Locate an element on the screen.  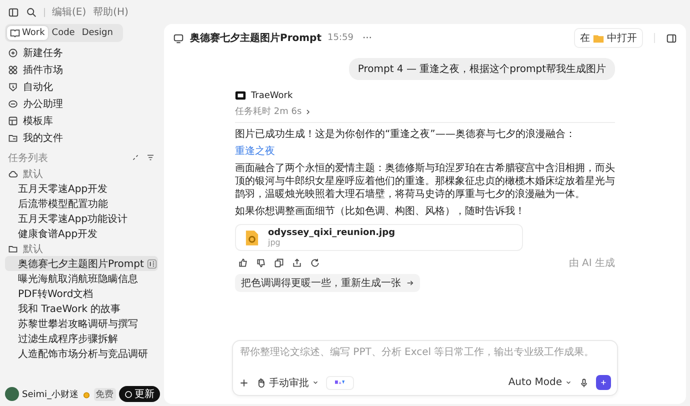
file-card: odyssey_qixi_reunion.jpg jpg is located at coordinates (379, 237).